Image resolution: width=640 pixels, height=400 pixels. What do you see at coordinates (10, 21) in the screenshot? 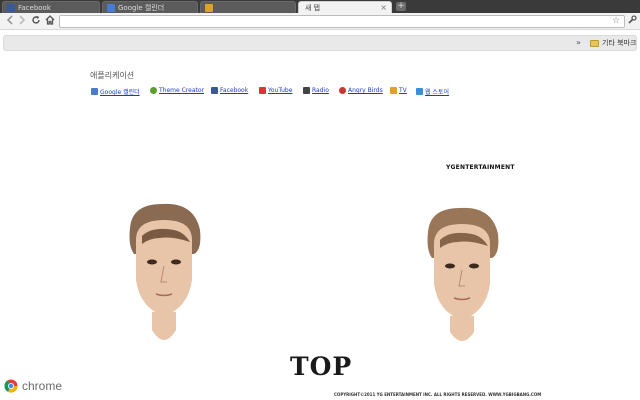
I see `back-arrow-icon` at bounding box center [10, 21].